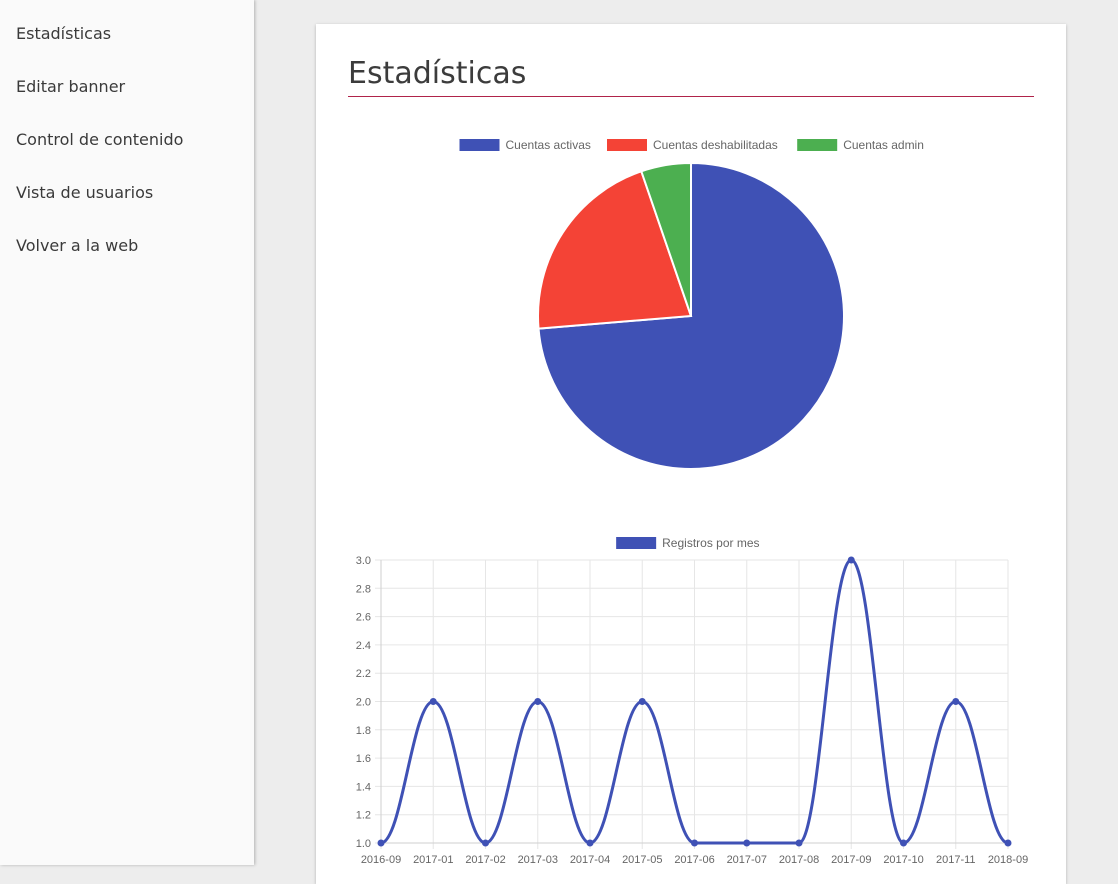  What do you see at coordinates (642, 860) in the screenshot?
I see `x-tick-label: 2017-05` at bounding box center [642, 860].